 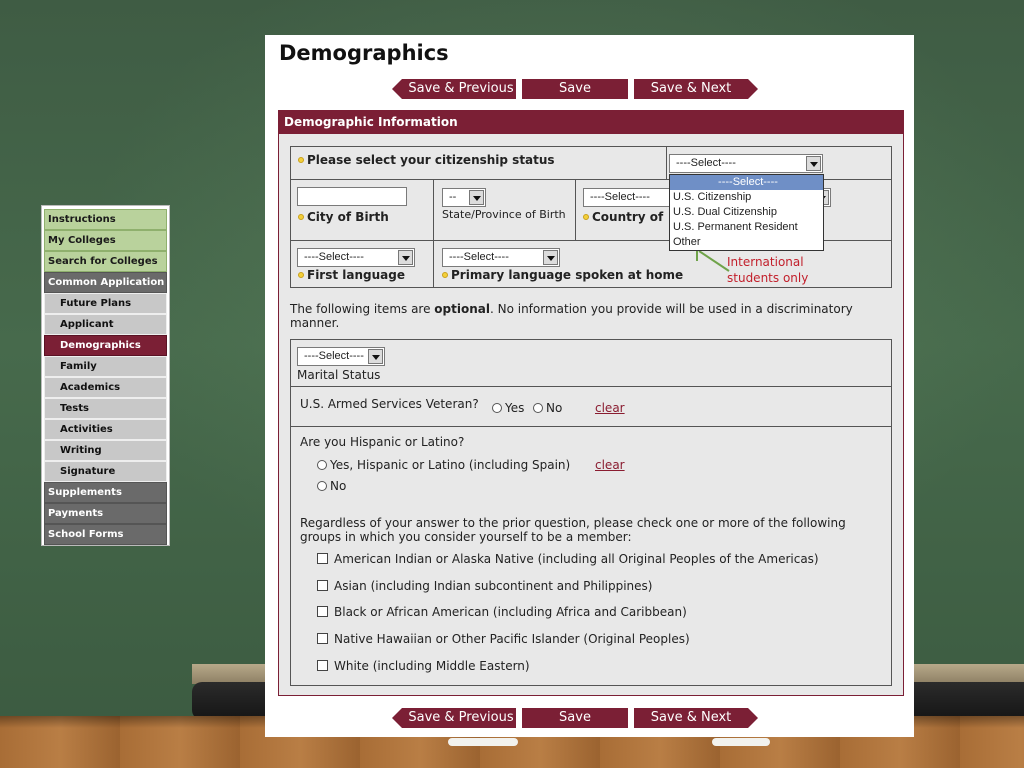 What do you see at coordinates (105, 261) in the screenshot?
I see `nav-item-search-colleges: Search for Colleges` at bounding box center [105, 261].